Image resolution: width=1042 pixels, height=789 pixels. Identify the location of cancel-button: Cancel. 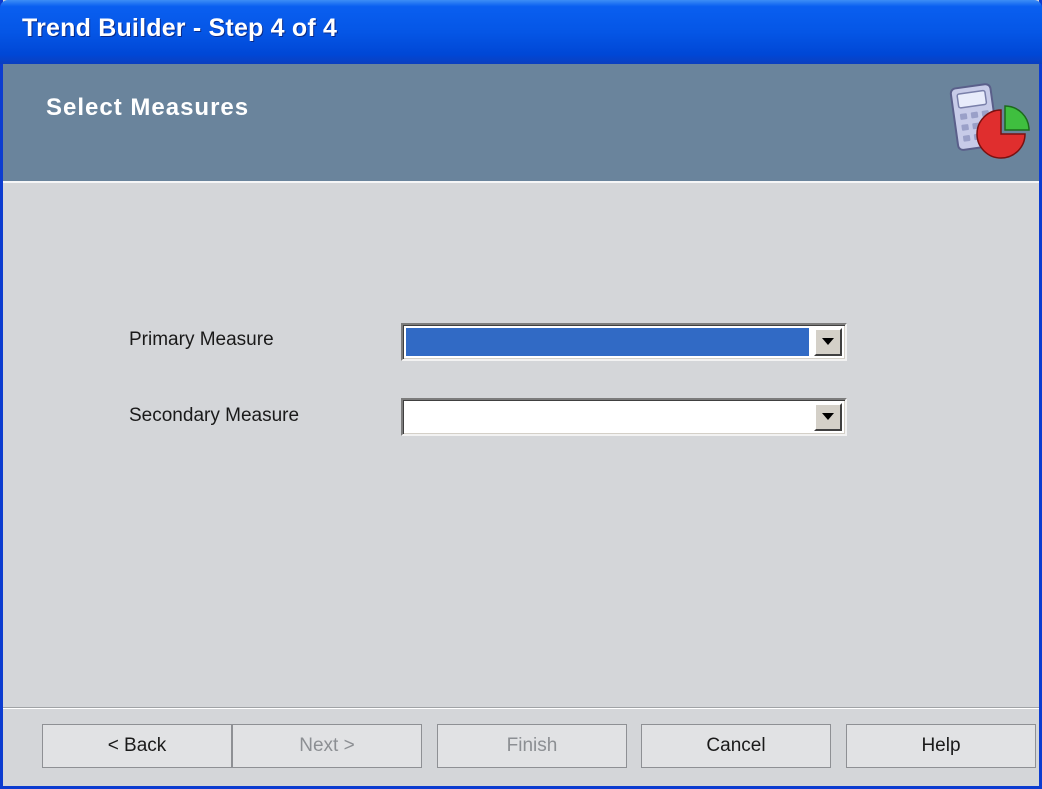
(736, 746).